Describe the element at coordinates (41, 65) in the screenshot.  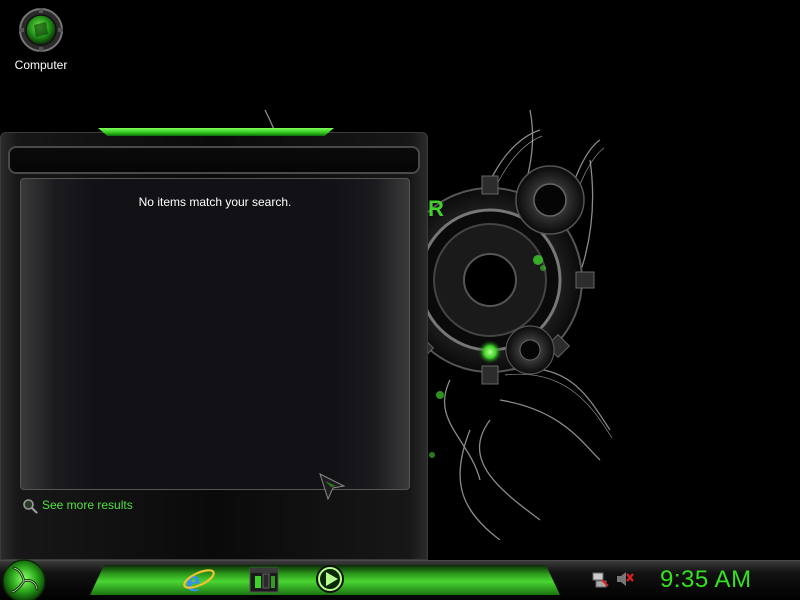
I see `desktop-icon-label: Computer` at that location.